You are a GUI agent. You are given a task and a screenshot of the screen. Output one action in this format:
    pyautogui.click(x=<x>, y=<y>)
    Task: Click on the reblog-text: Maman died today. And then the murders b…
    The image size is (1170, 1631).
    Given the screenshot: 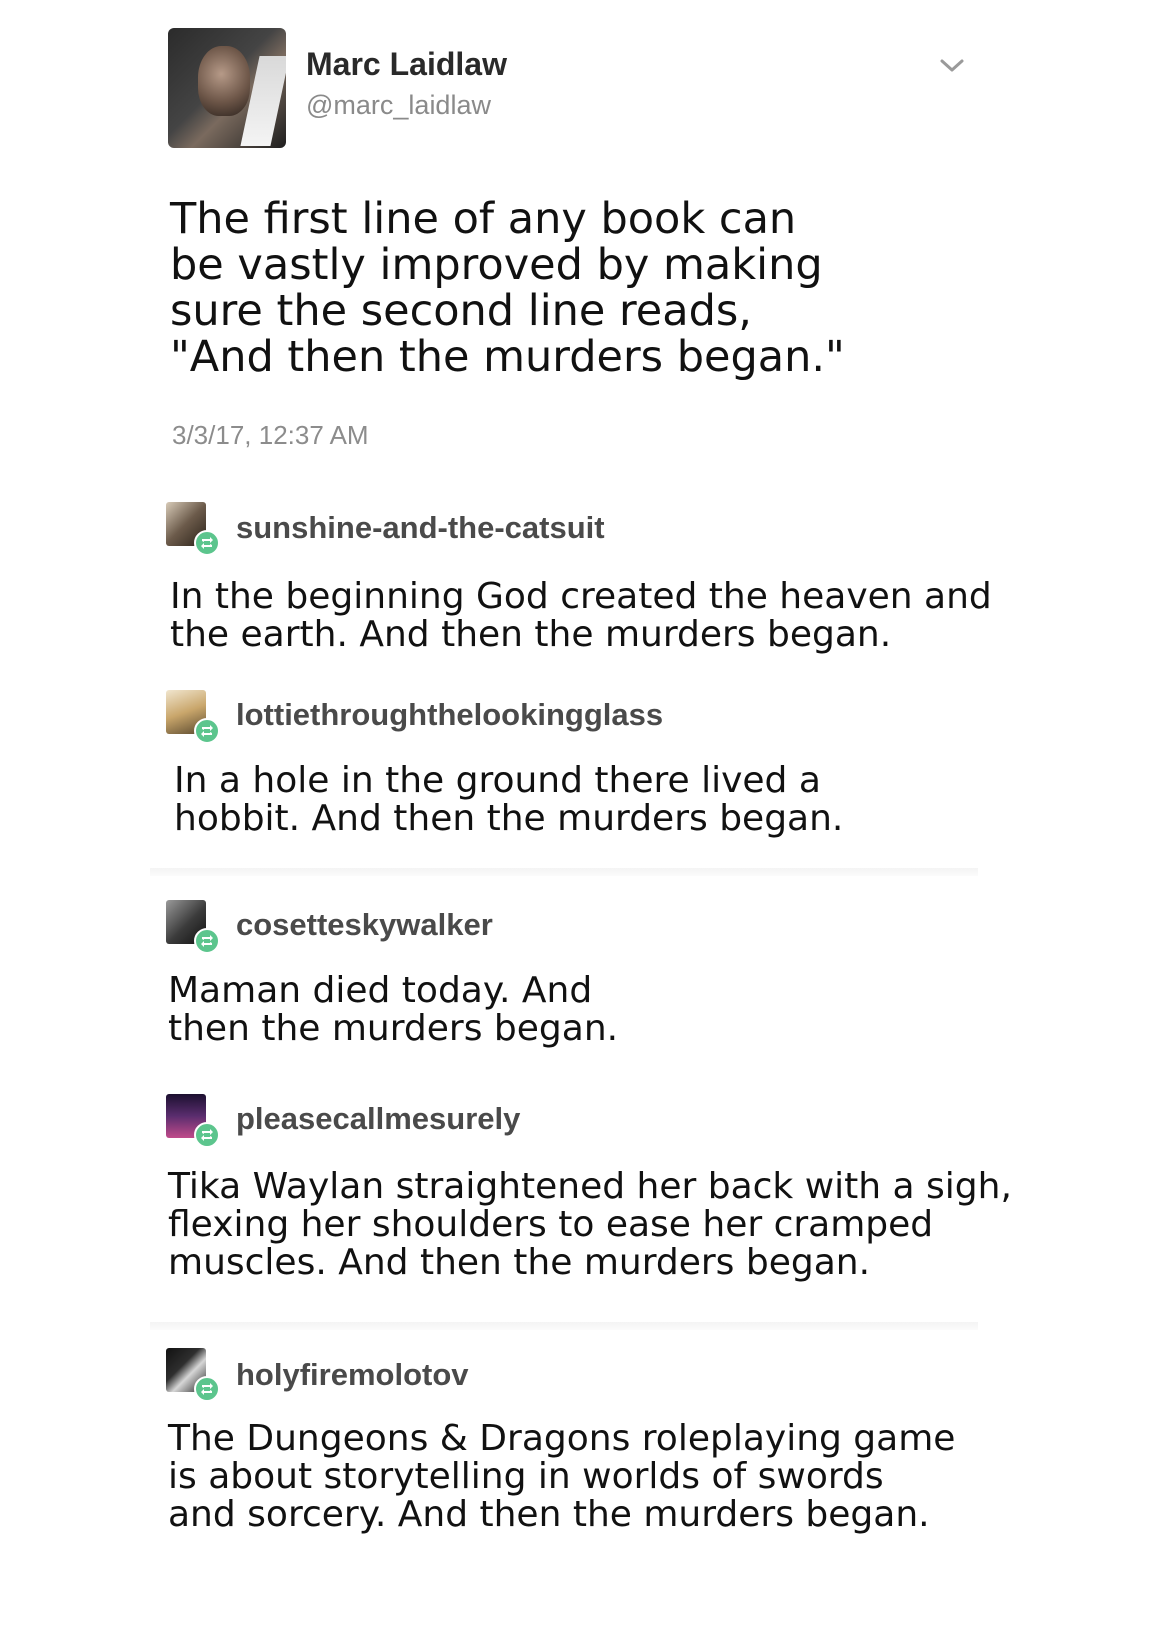 What is the action you would take?
    pyautogui.click(x=393, y=1009)
    